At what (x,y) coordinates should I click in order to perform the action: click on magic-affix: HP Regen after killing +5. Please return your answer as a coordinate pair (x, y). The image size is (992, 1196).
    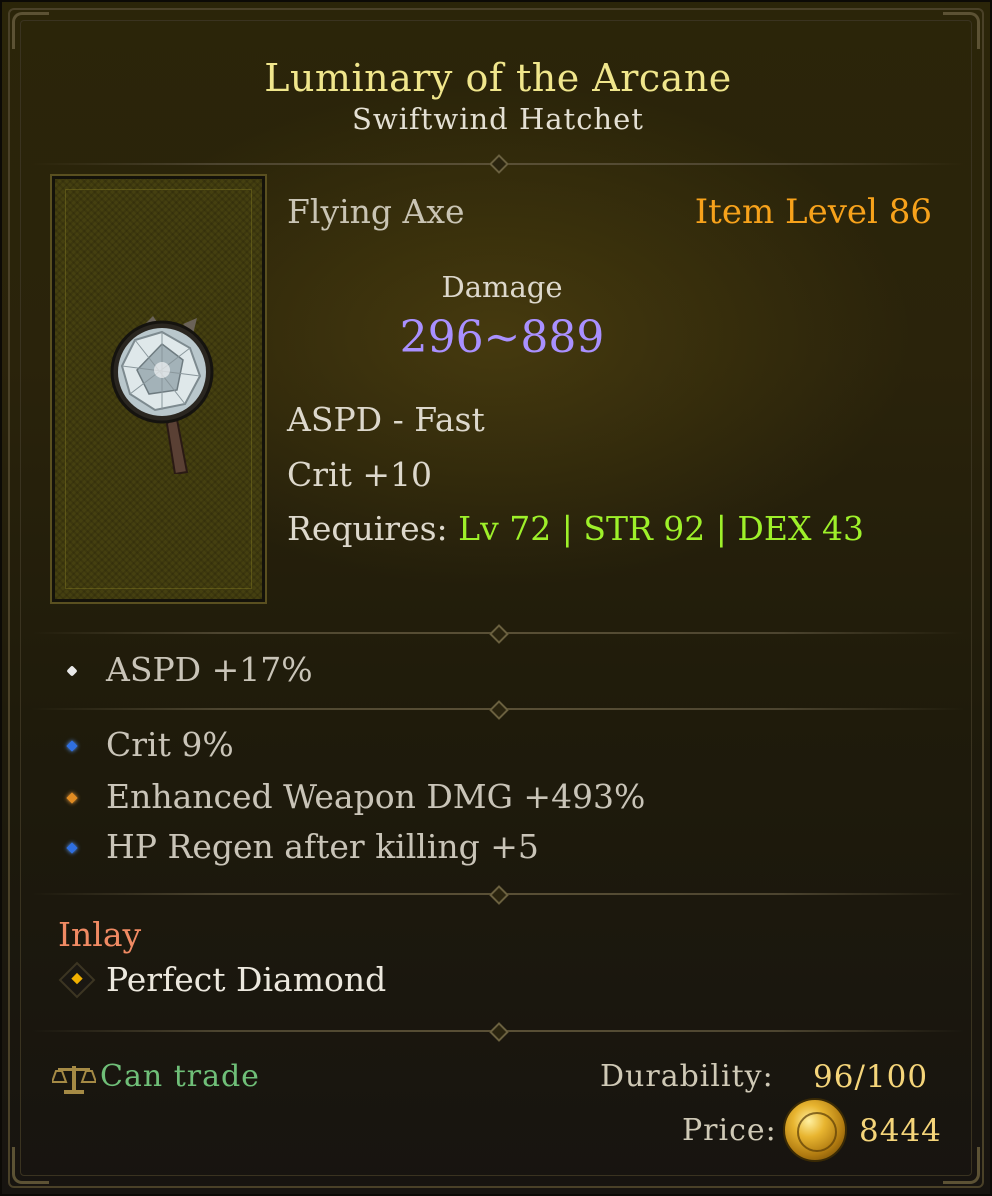
    Looking at the image, I should click on (322, 846).